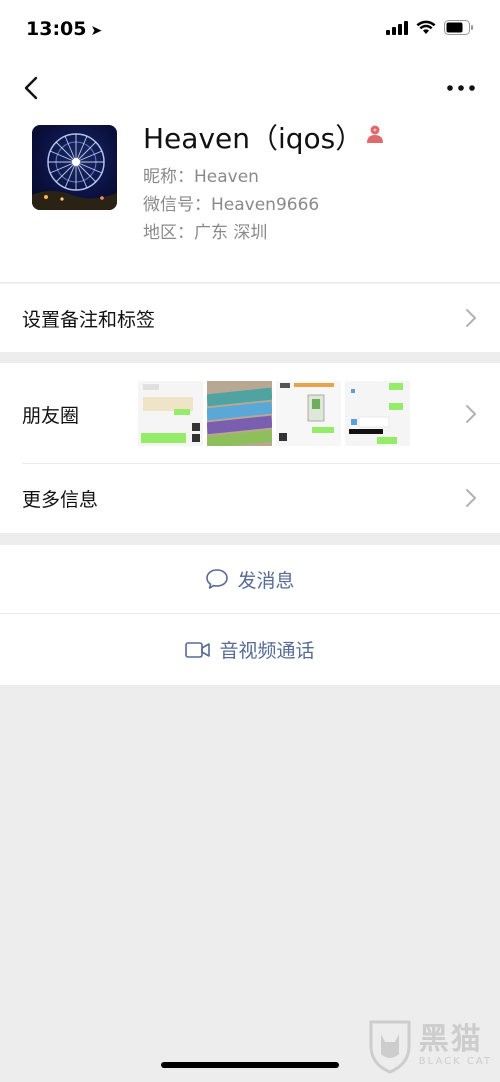 The width and height of the screenshot is (500, 1082). Describe the element at coordinates (455, 1061) in the screenshot. I see `watermark-subtitle: BLACK CAT` at that location.